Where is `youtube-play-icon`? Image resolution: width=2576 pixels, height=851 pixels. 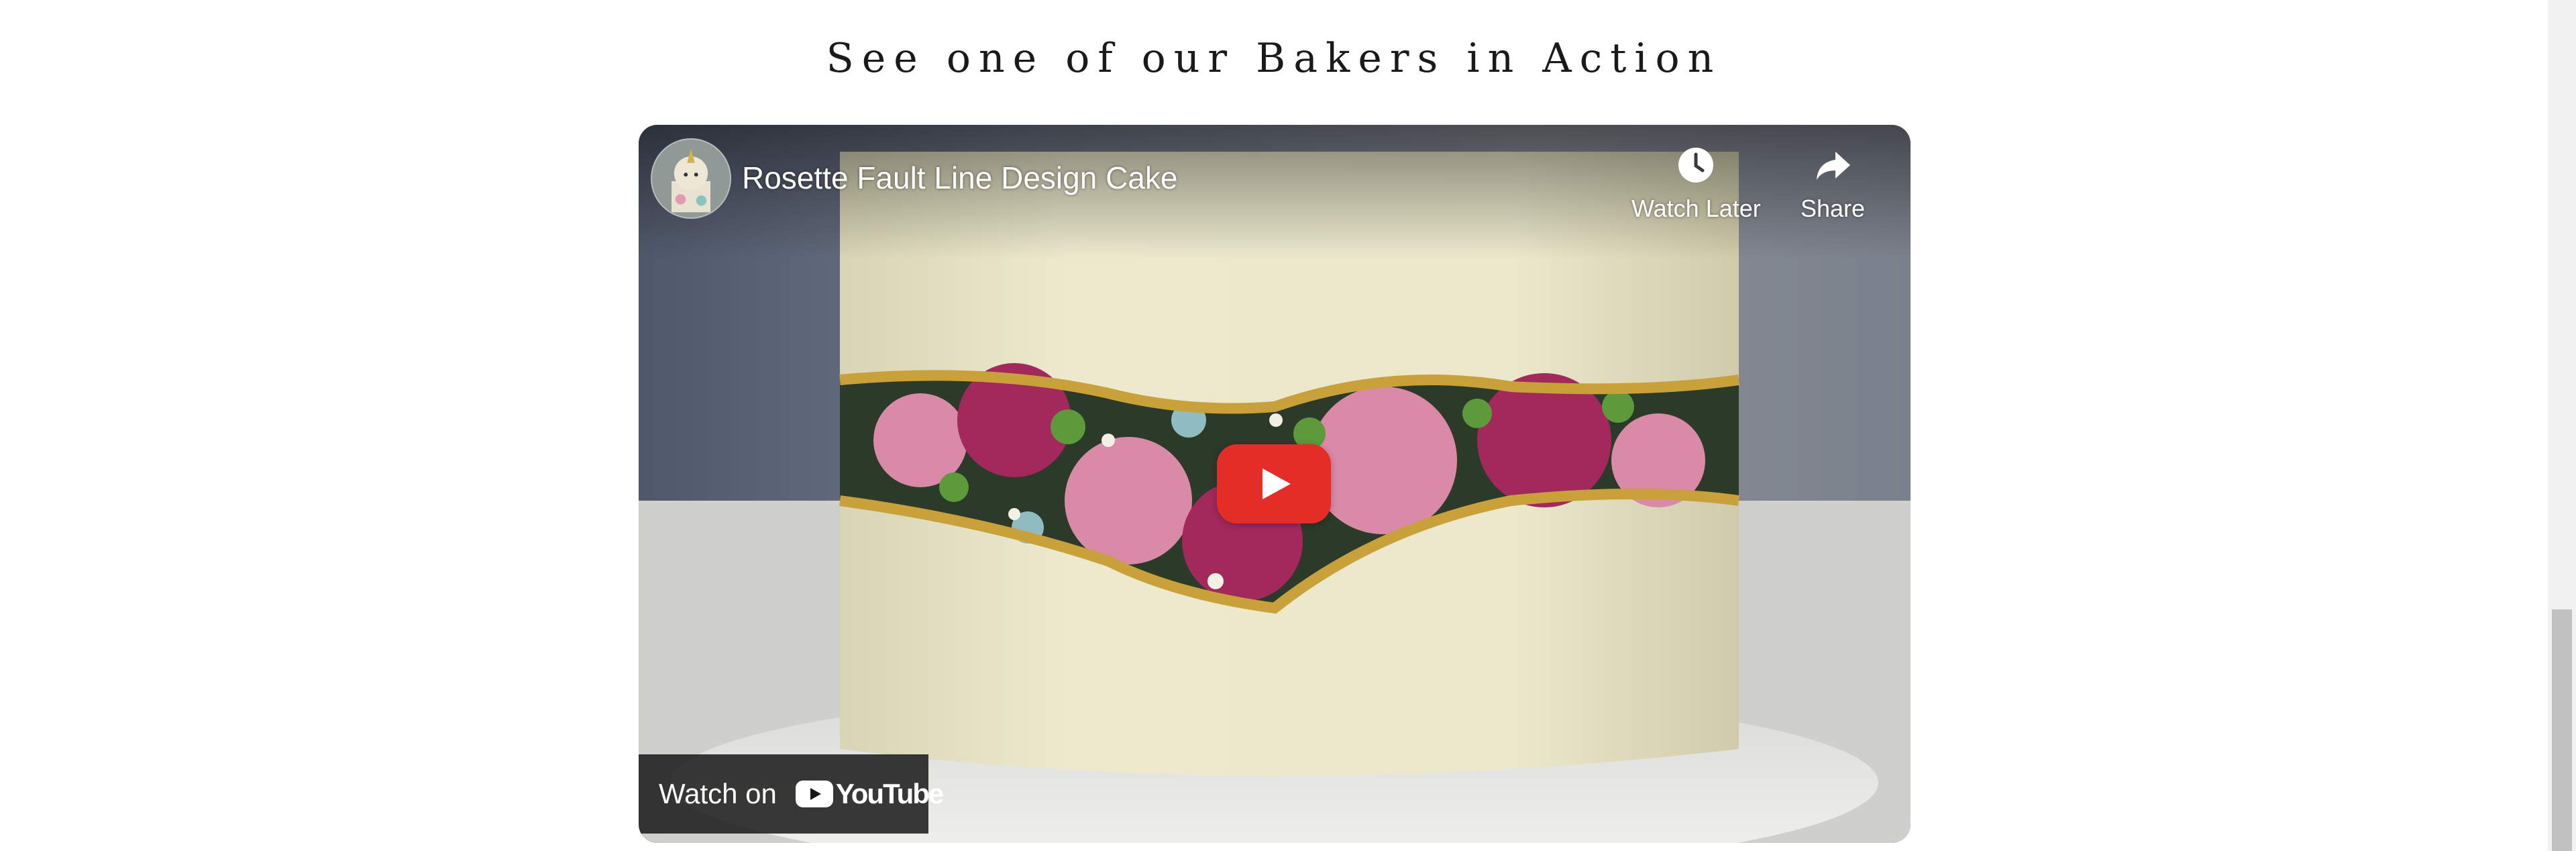
youtube-play-icon is located at coordinates (814, 794).